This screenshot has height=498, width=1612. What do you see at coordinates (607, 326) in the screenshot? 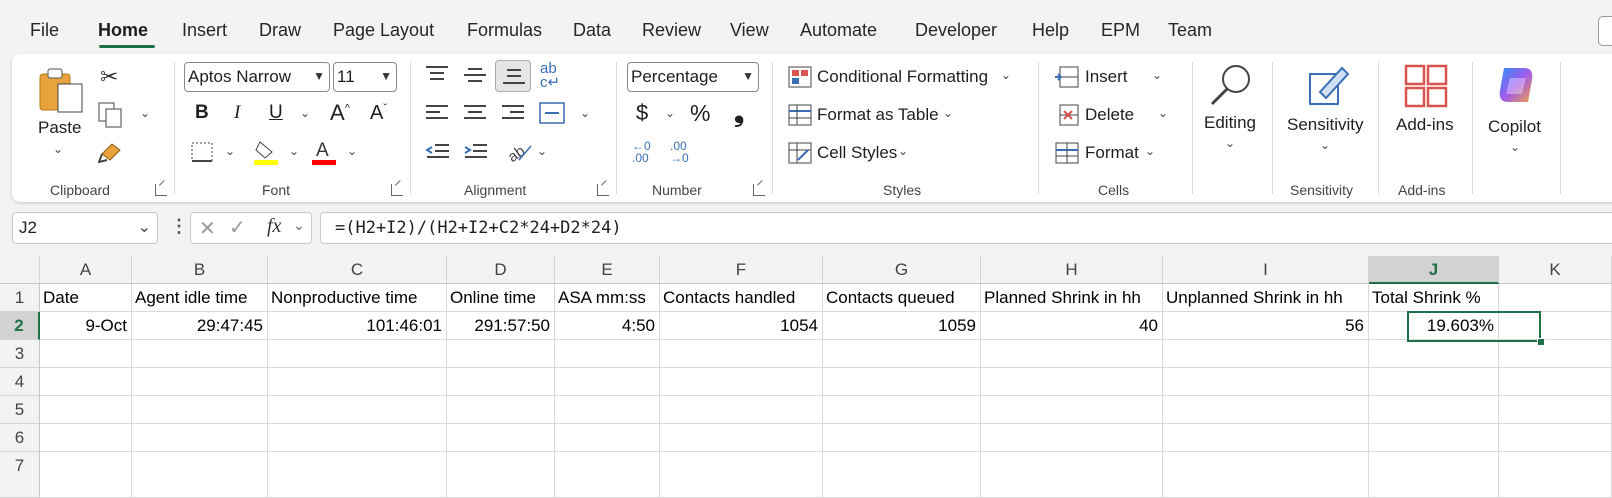
I see `cell: 4:50` at bounding box center [607, 326].